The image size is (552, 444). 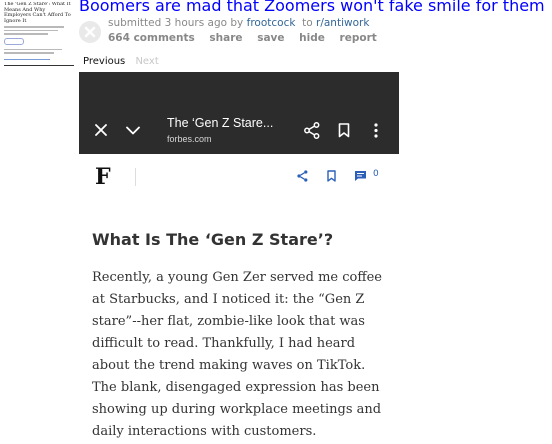 What do you see at coordinates (376, 174) in the screenshot?
I see `comment-count: 0` at bounding box center [376, 174].